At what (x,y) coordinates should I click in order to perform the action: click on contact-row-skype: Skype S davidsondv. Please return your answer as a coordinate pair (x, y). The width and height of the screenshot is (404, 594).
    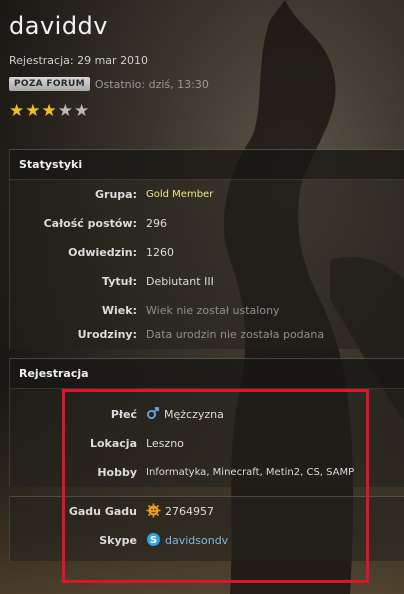
    Looking at the image, I should click on (207, 540).